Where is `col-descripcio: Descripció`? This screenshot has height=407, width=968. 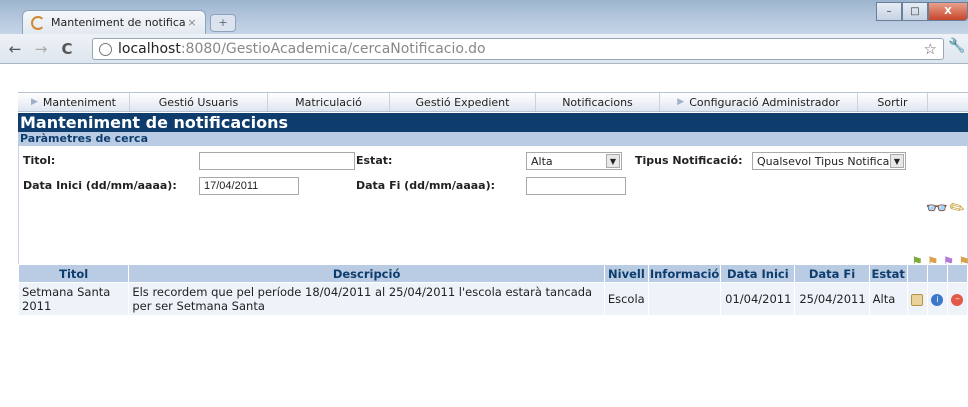
col-descripcio: Descripció is located at coordinates (366, 273).